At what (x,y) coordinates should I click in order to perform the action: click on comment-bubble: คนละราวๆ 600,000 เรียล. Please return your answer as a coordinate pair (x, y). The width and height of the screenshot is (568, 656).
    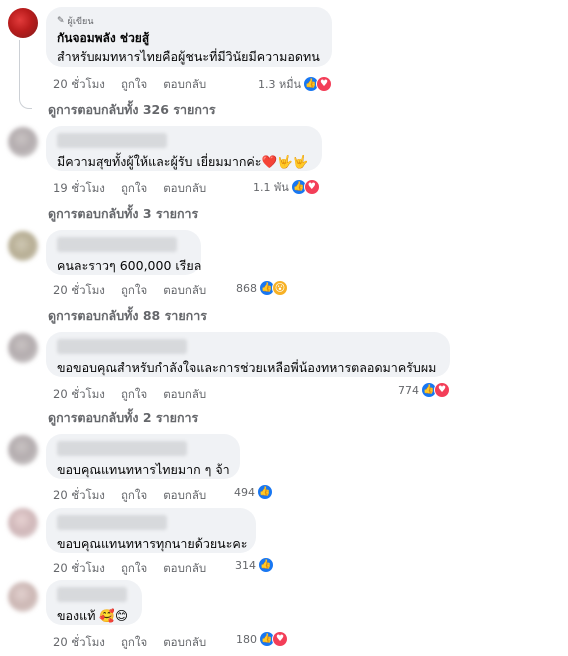
    Looking at the image, I should click on (123, 252).